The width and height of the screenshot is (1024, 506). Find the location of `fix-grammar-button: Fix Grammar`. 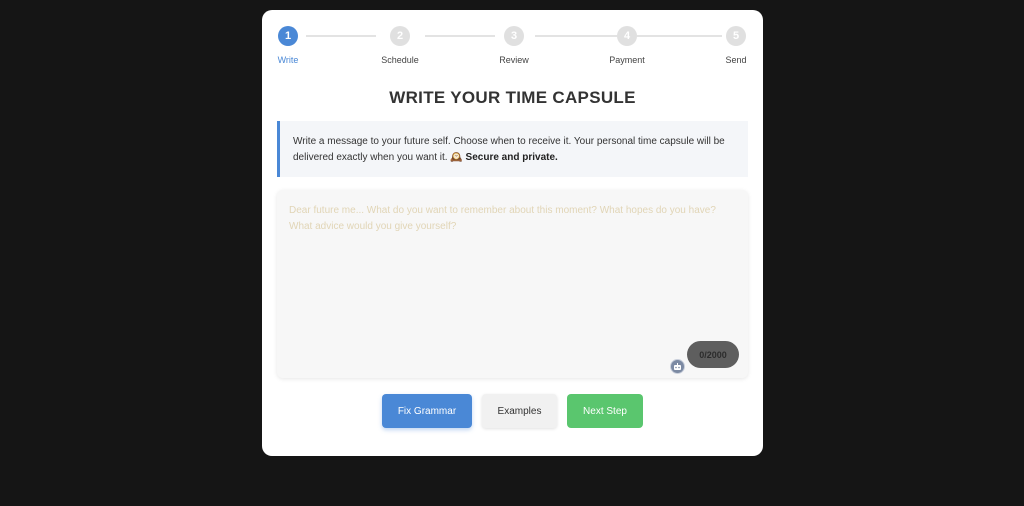

fix-grammar-button: Fix Grammar is located at coordinates (427, 411).